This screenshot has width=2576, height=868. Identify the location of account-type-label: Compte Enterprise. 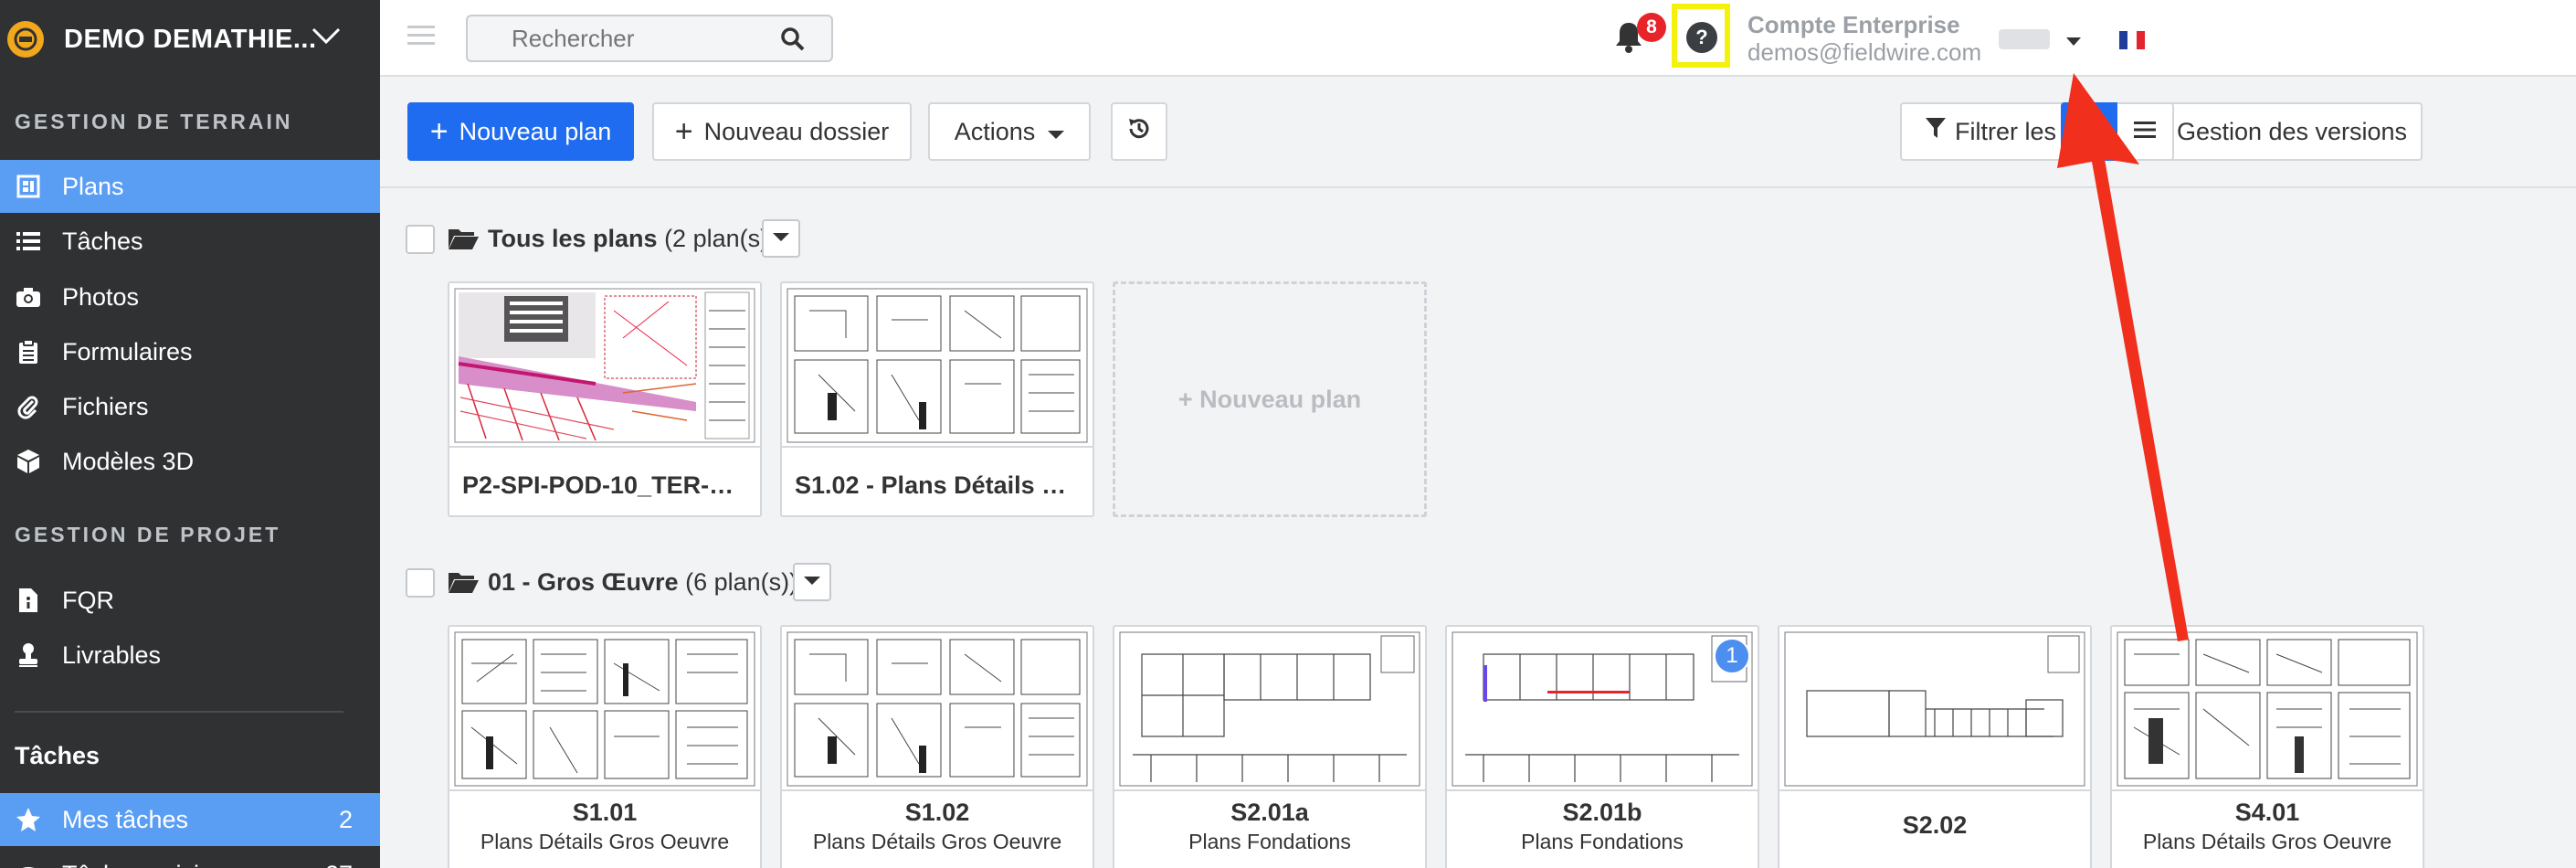
(1853, 24).